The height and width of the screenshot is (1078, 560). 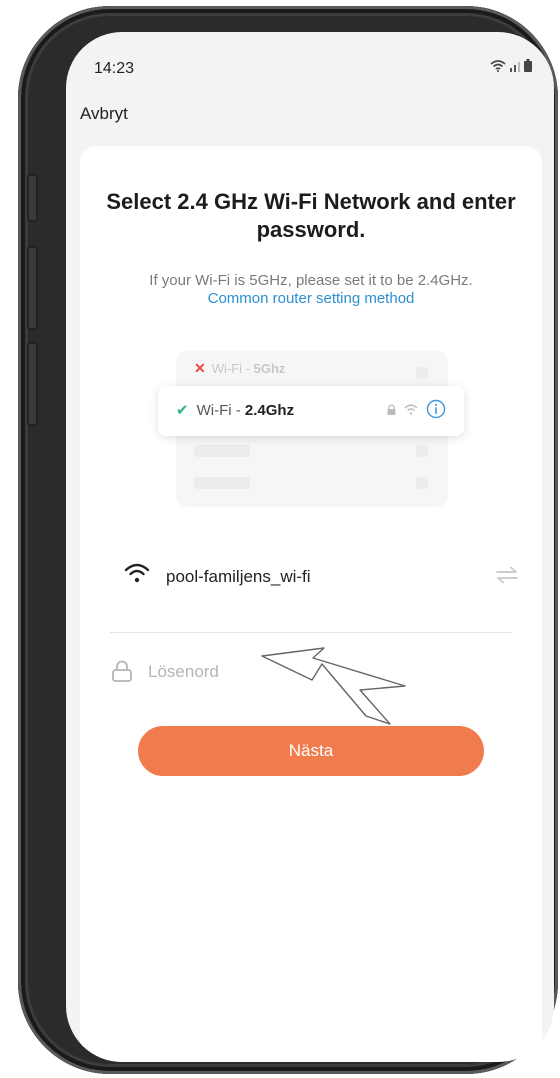 I want to click on wifi-status-icon, so click(x=498, y=66).